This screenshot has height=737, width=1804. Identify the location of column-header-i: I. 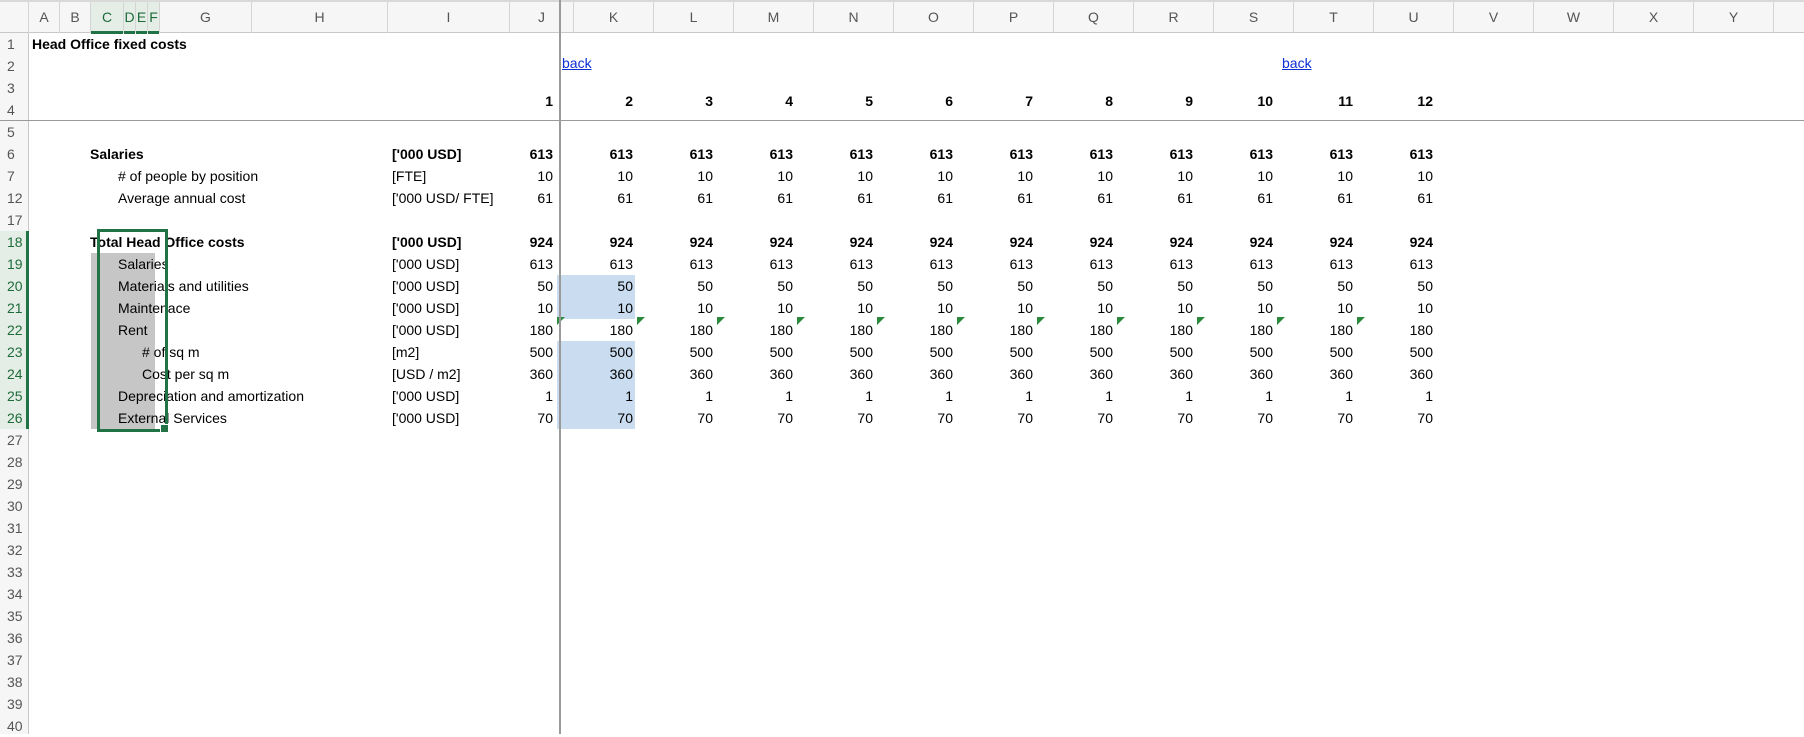
(449, 17).